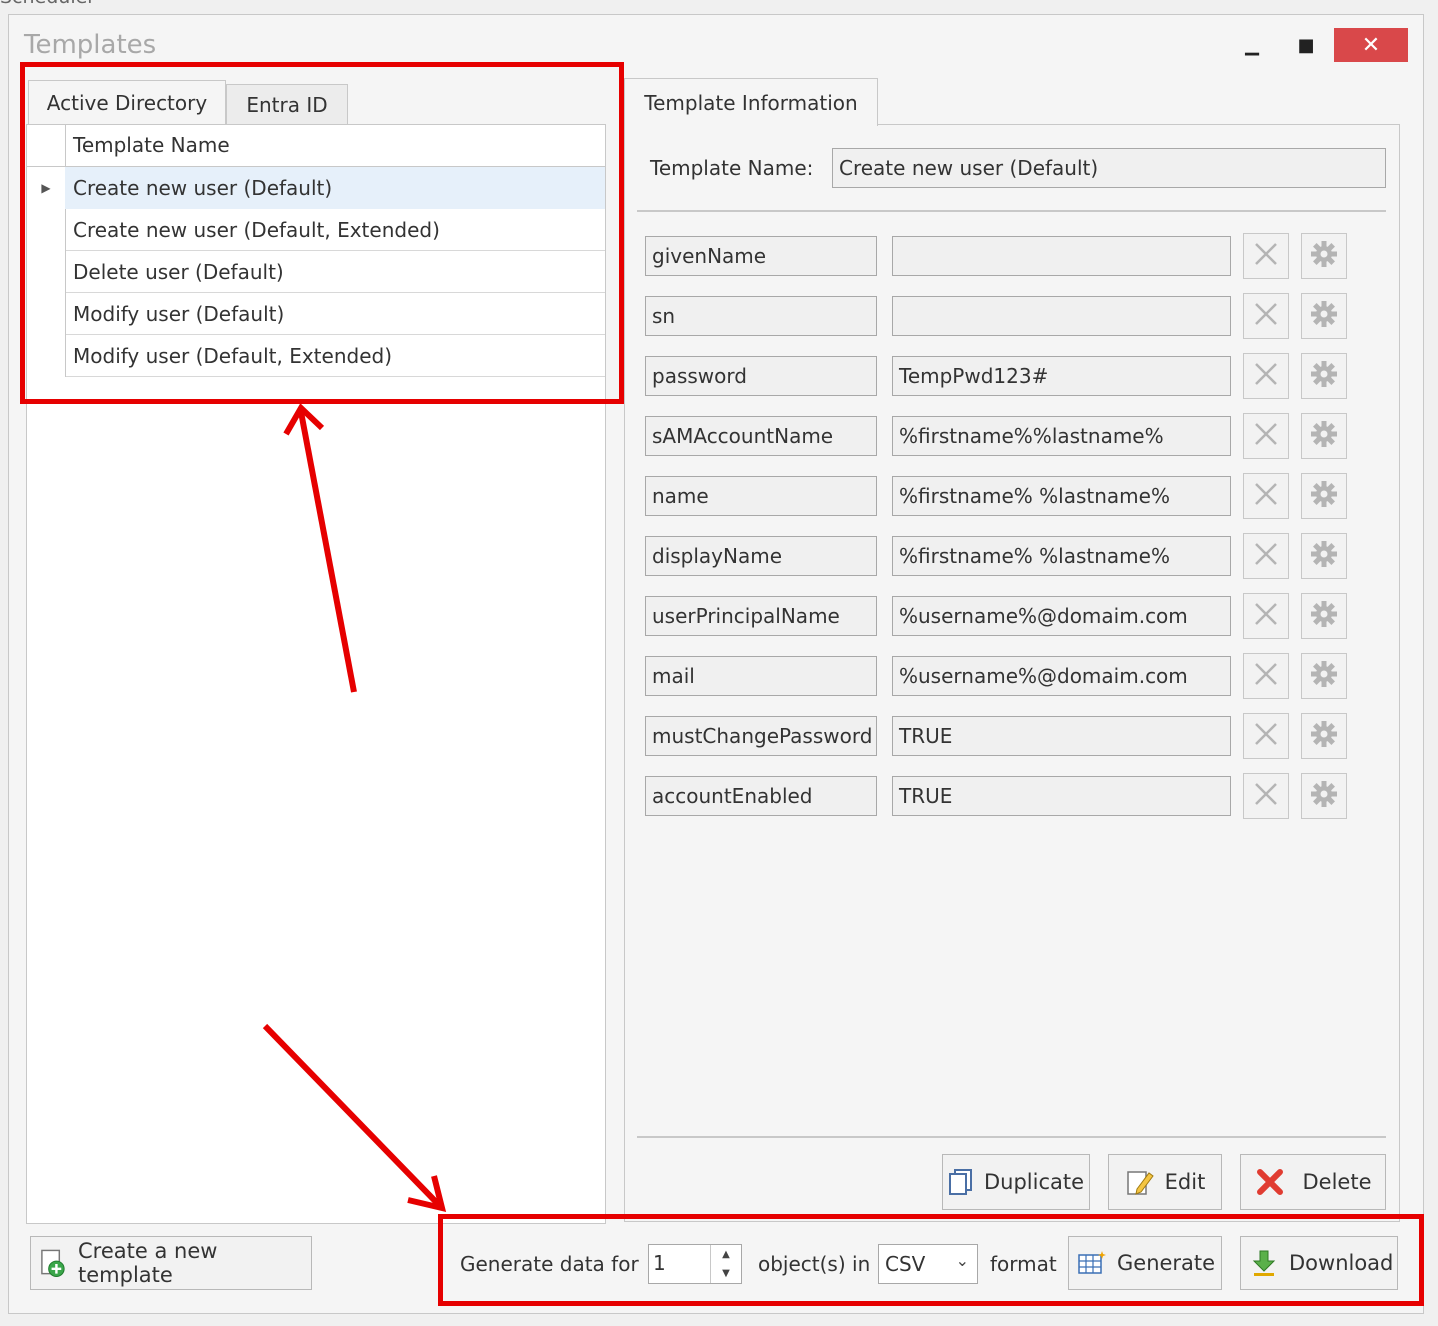  Describe the element at coordinates (1140, 1183) in the screenshot. I see `edit-pencil-icon` at that location.